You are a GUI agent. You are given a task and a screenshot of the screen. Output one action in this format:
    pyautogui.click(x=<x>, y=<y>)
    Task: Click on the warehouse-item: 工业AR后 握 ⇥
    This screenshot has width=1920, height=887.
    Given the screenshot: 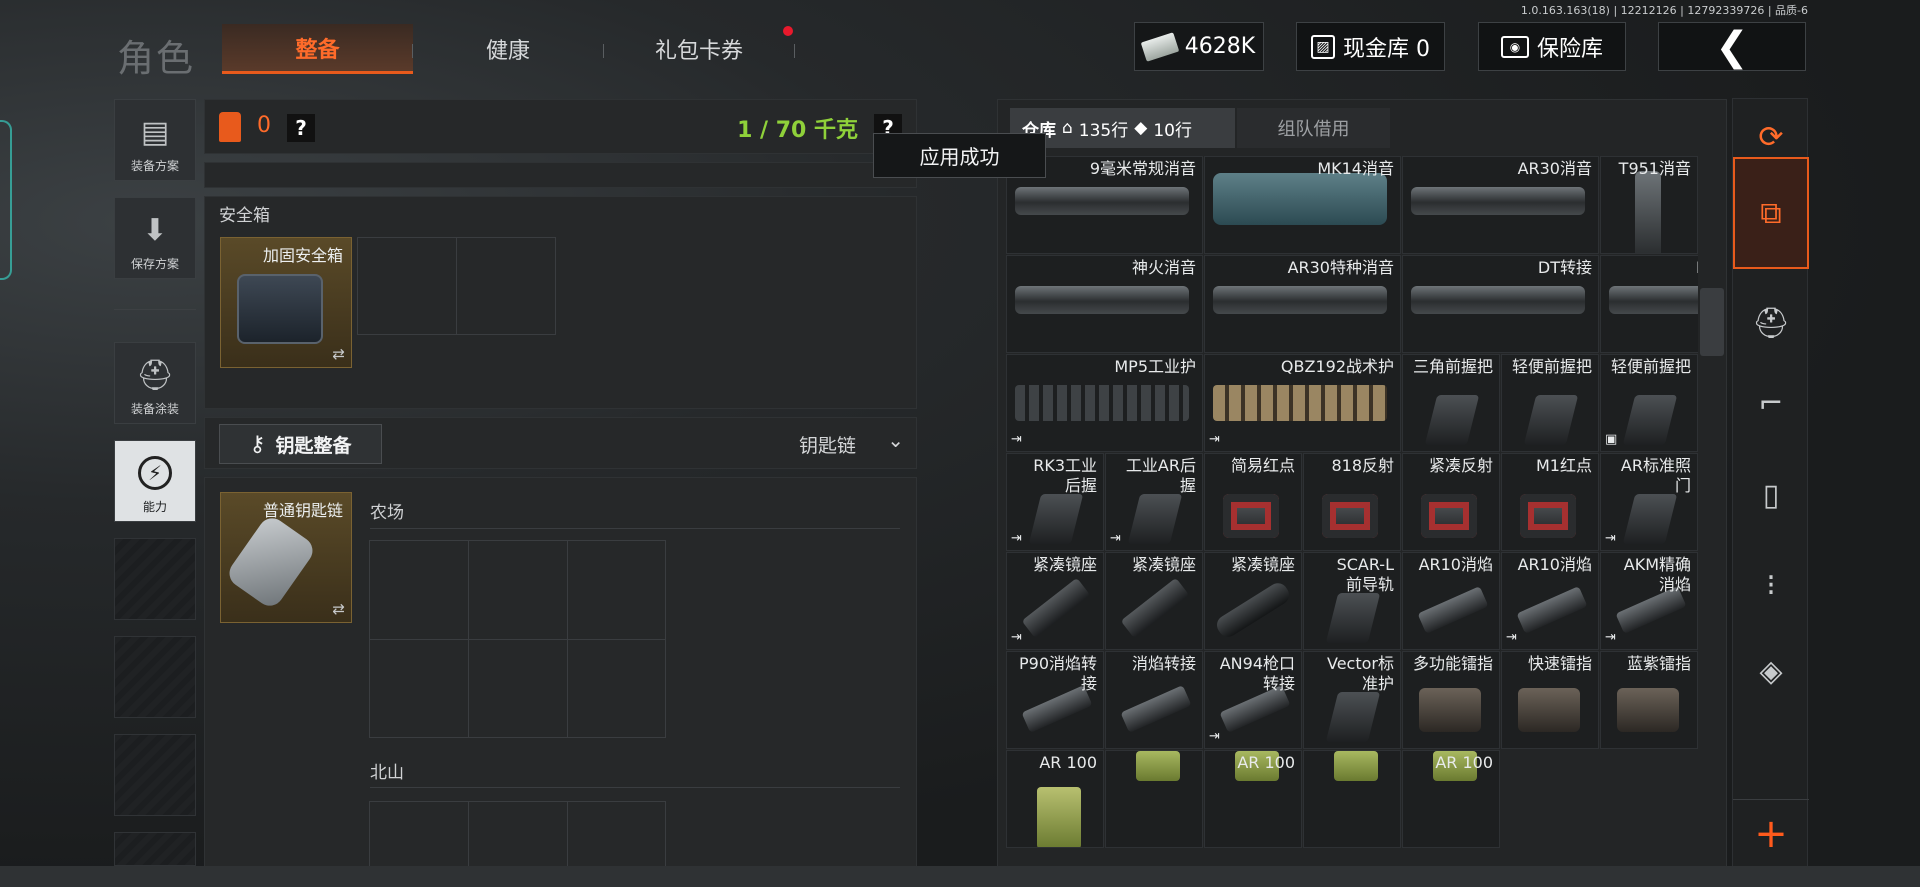 What is the action you would take?
    pyautogui.click(x=1154, y=502)
    